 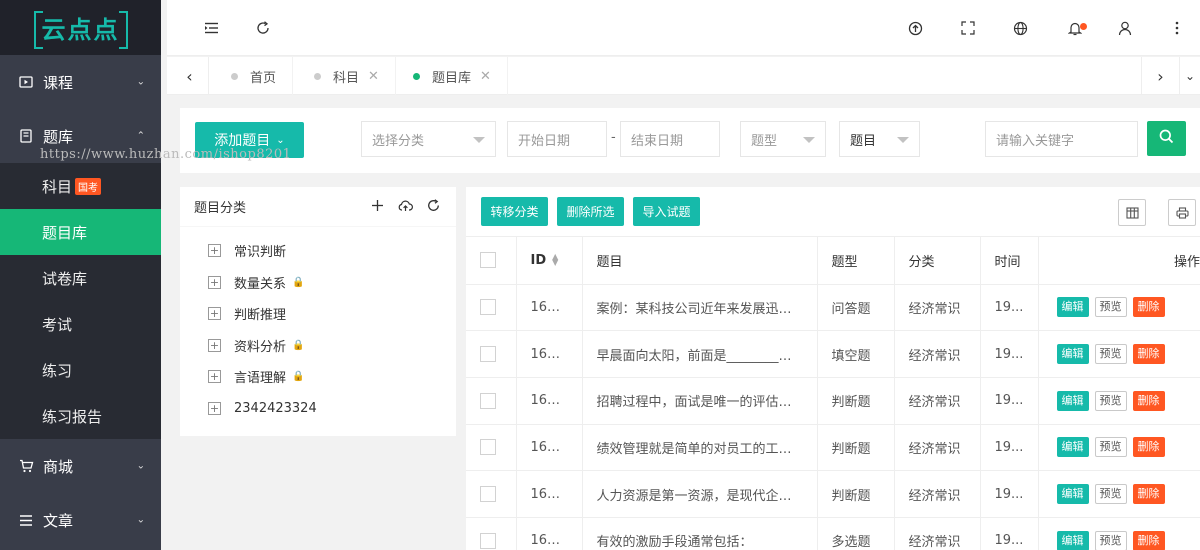 What do you see at coordinates (80, 278) in the screenshot?
I see `sub-item-paper-library: 试卷库` at bounding box center [80, 278].